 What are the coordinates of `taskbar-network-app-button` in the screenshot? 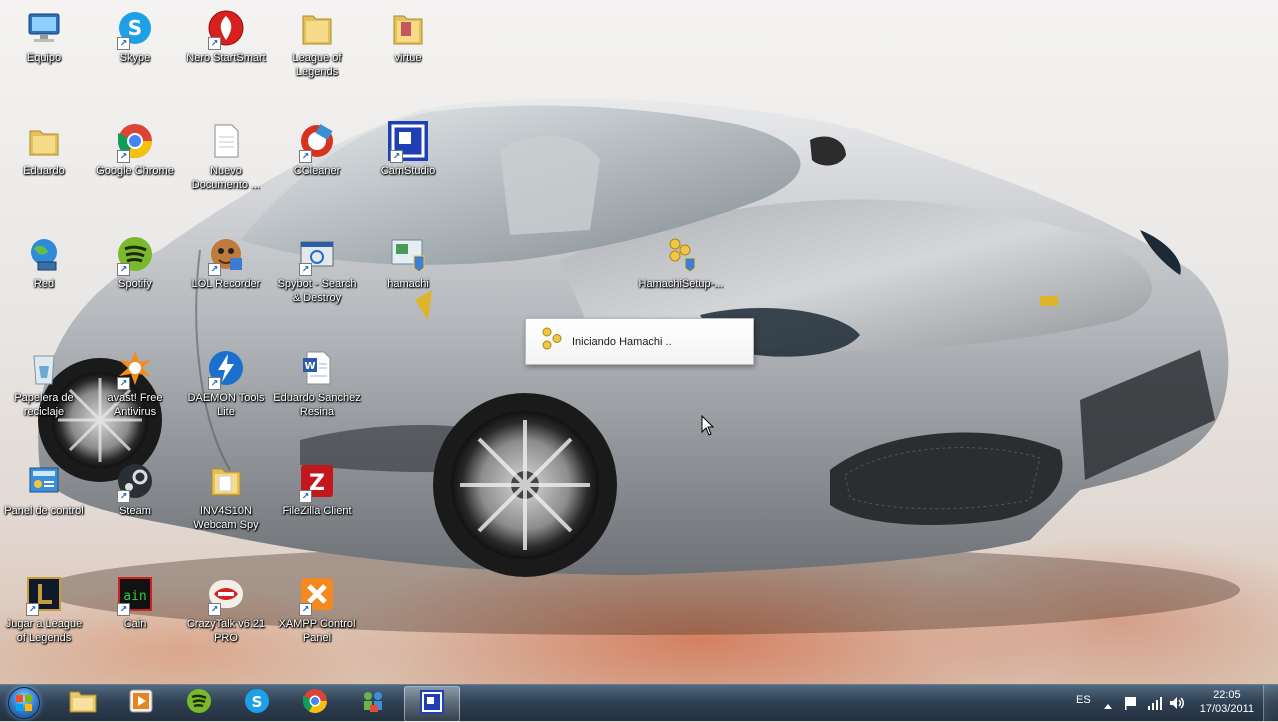 It's located at (373, 703).